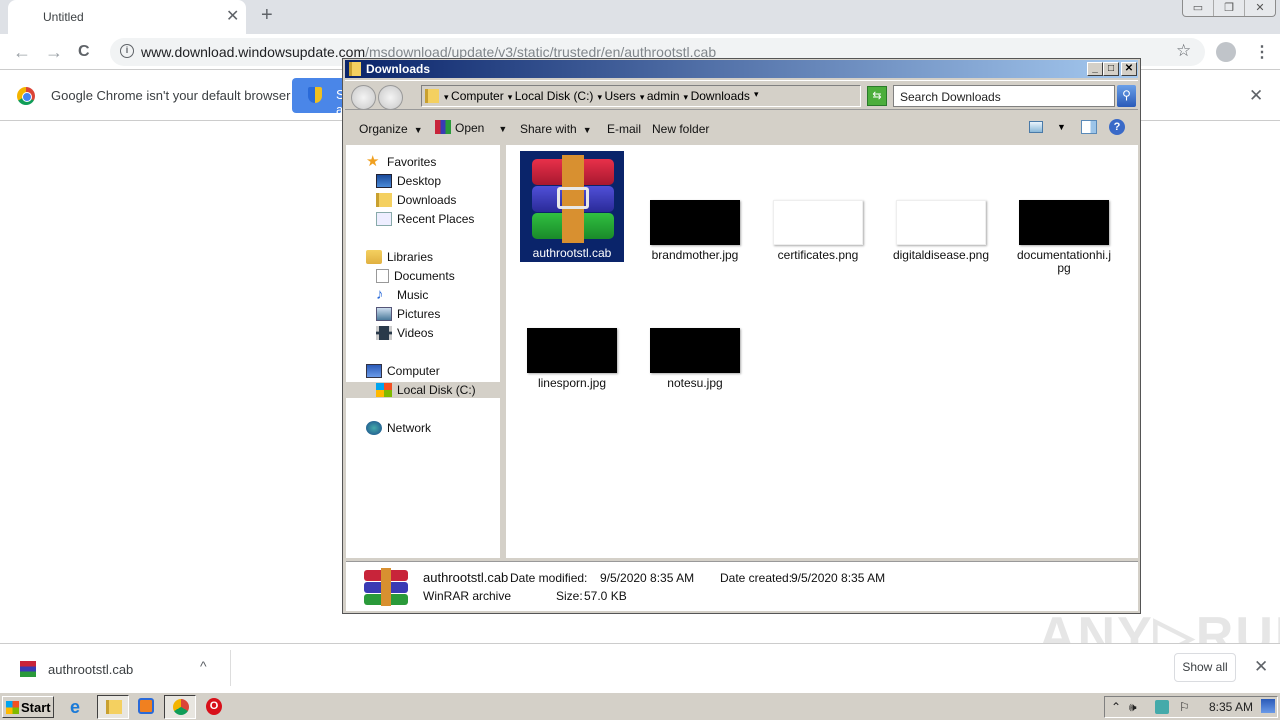 This screenshot has height=720, width=1280. What do you see at coordinates (80, 707) in the screenshot?
I see `internet-explorer-icon: e` at bounding box center [80, 707].